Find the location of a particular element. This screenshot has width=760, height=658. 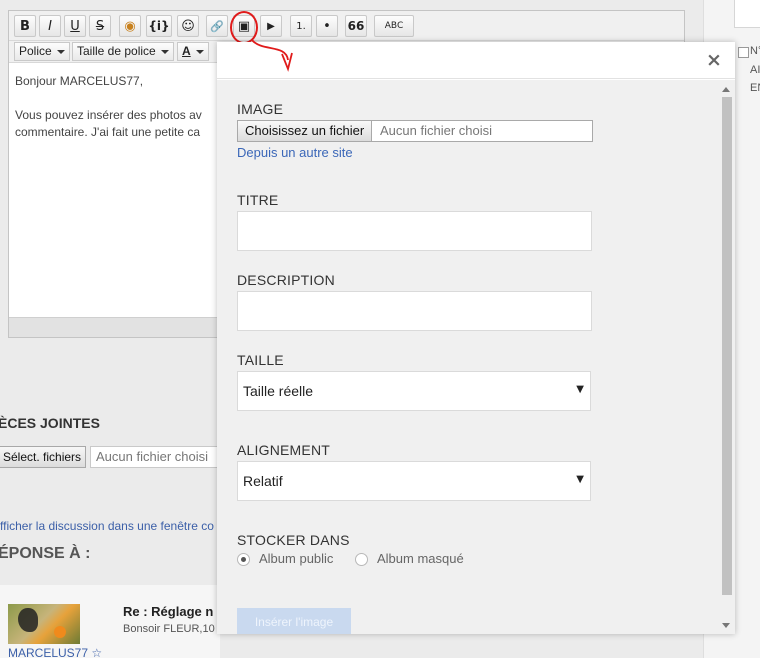

right-text: EN is located at coordinates (755, 88).